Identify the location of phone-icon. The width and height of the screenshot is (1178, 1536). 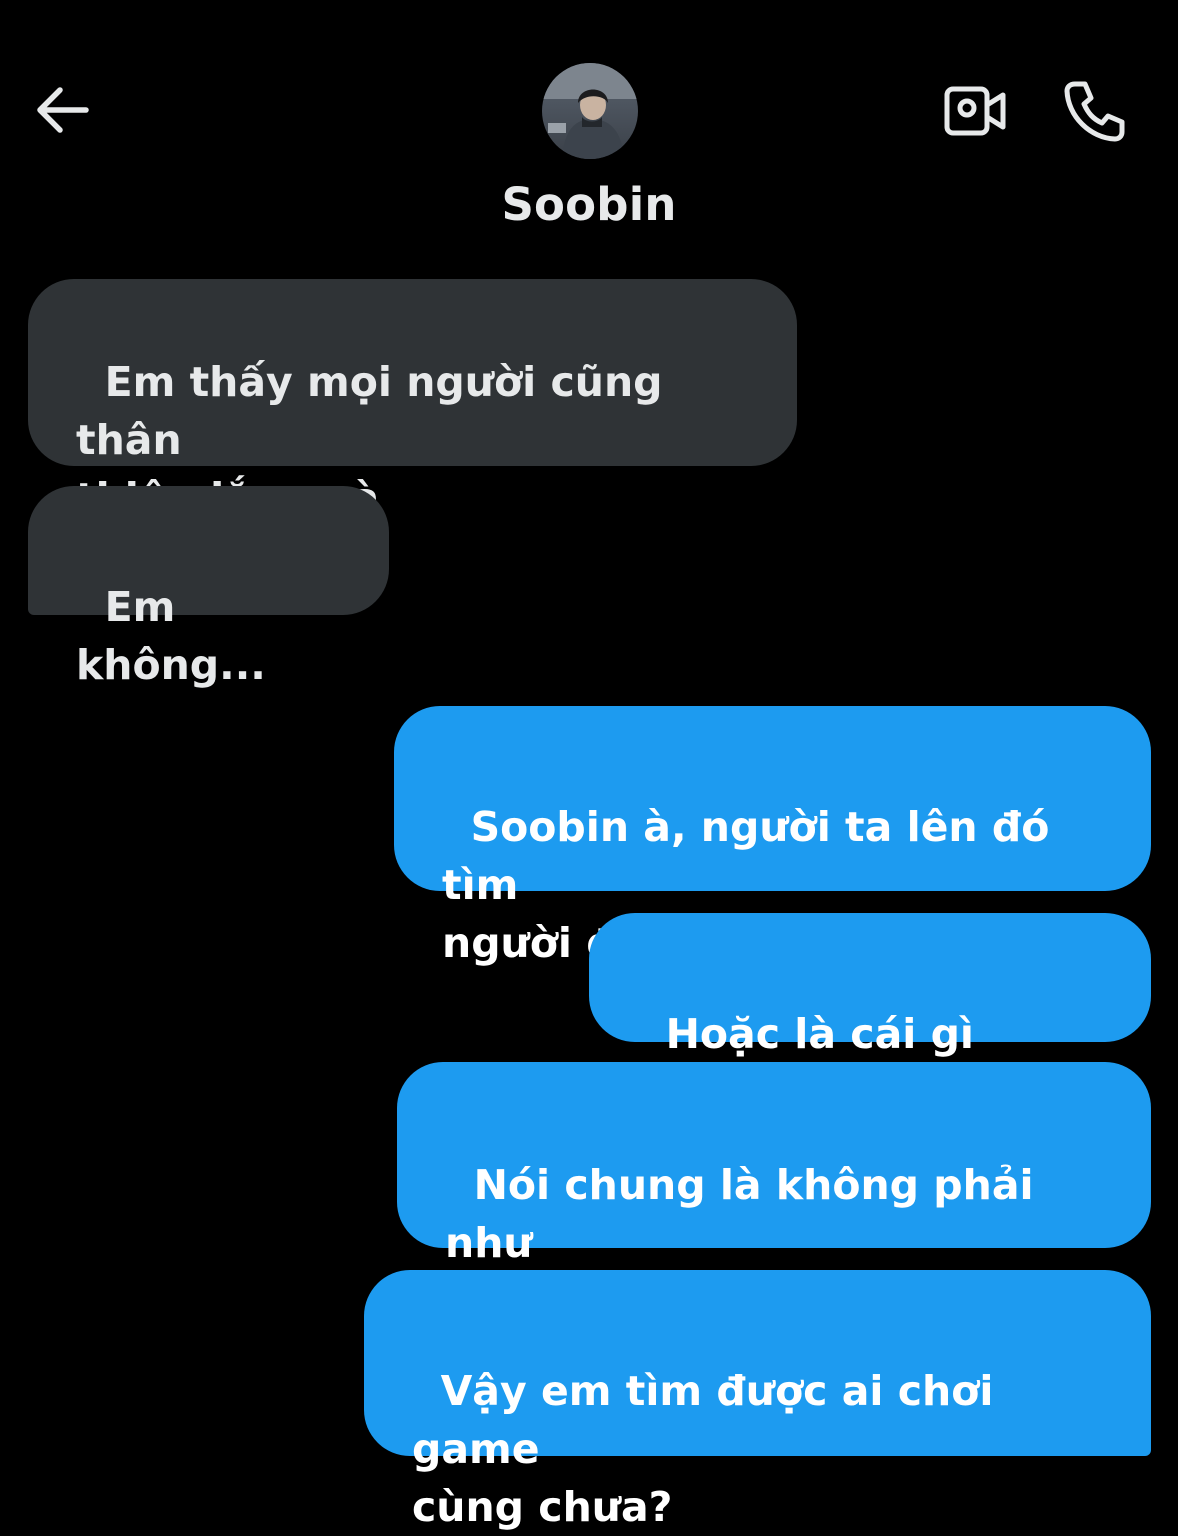
(1094, 111).